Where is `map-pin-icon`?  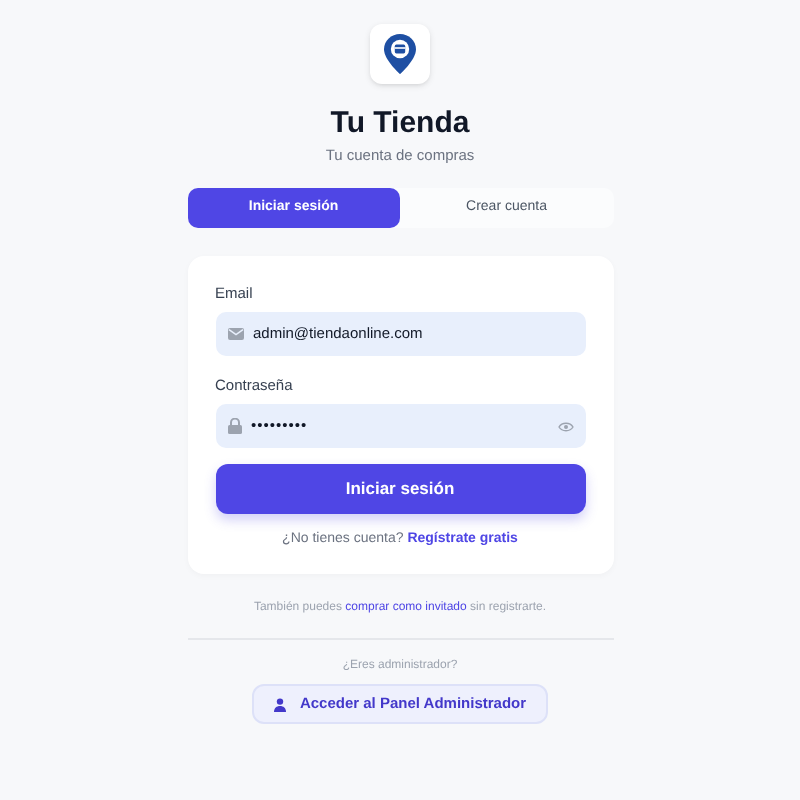 map-pin-icon is located at coordinates (400, 54).